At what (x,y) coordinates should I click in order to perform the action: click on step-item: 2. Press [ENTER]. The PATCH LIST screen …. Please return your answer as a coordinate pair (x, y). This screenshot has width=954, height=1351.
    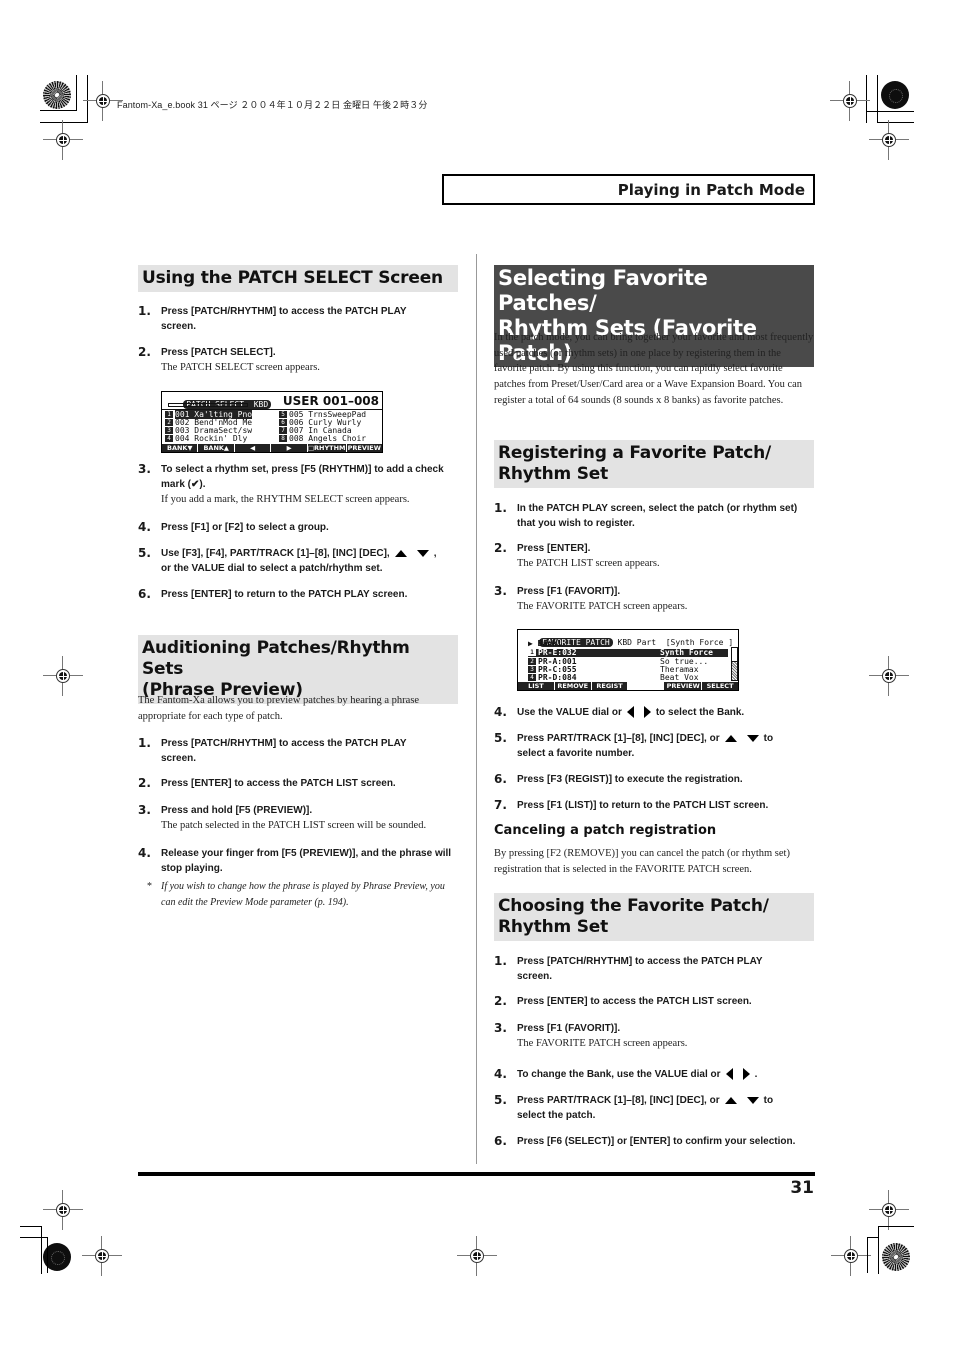
    Looking at the image, I should click on (644, 556).